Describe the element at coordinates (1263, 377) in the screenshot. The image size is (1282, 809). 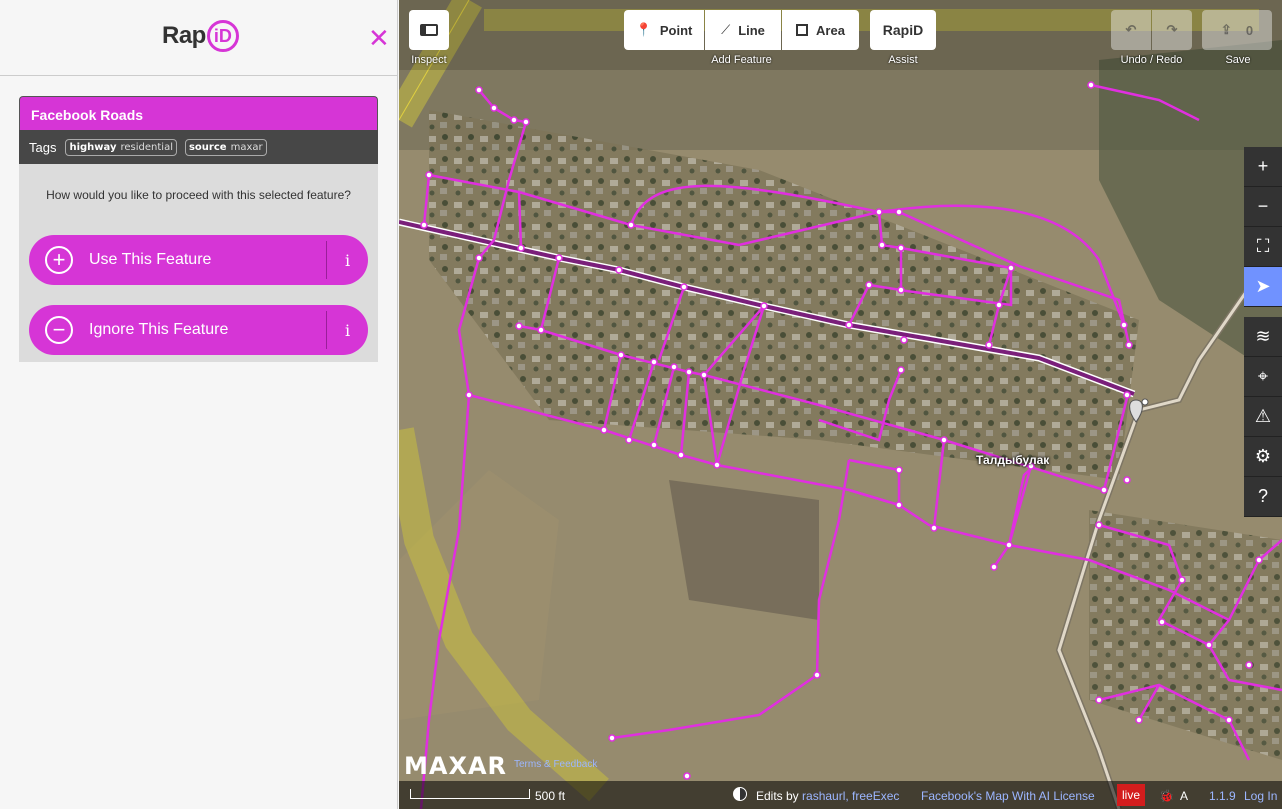
I see `map-data-icon: ⌖` at that location.